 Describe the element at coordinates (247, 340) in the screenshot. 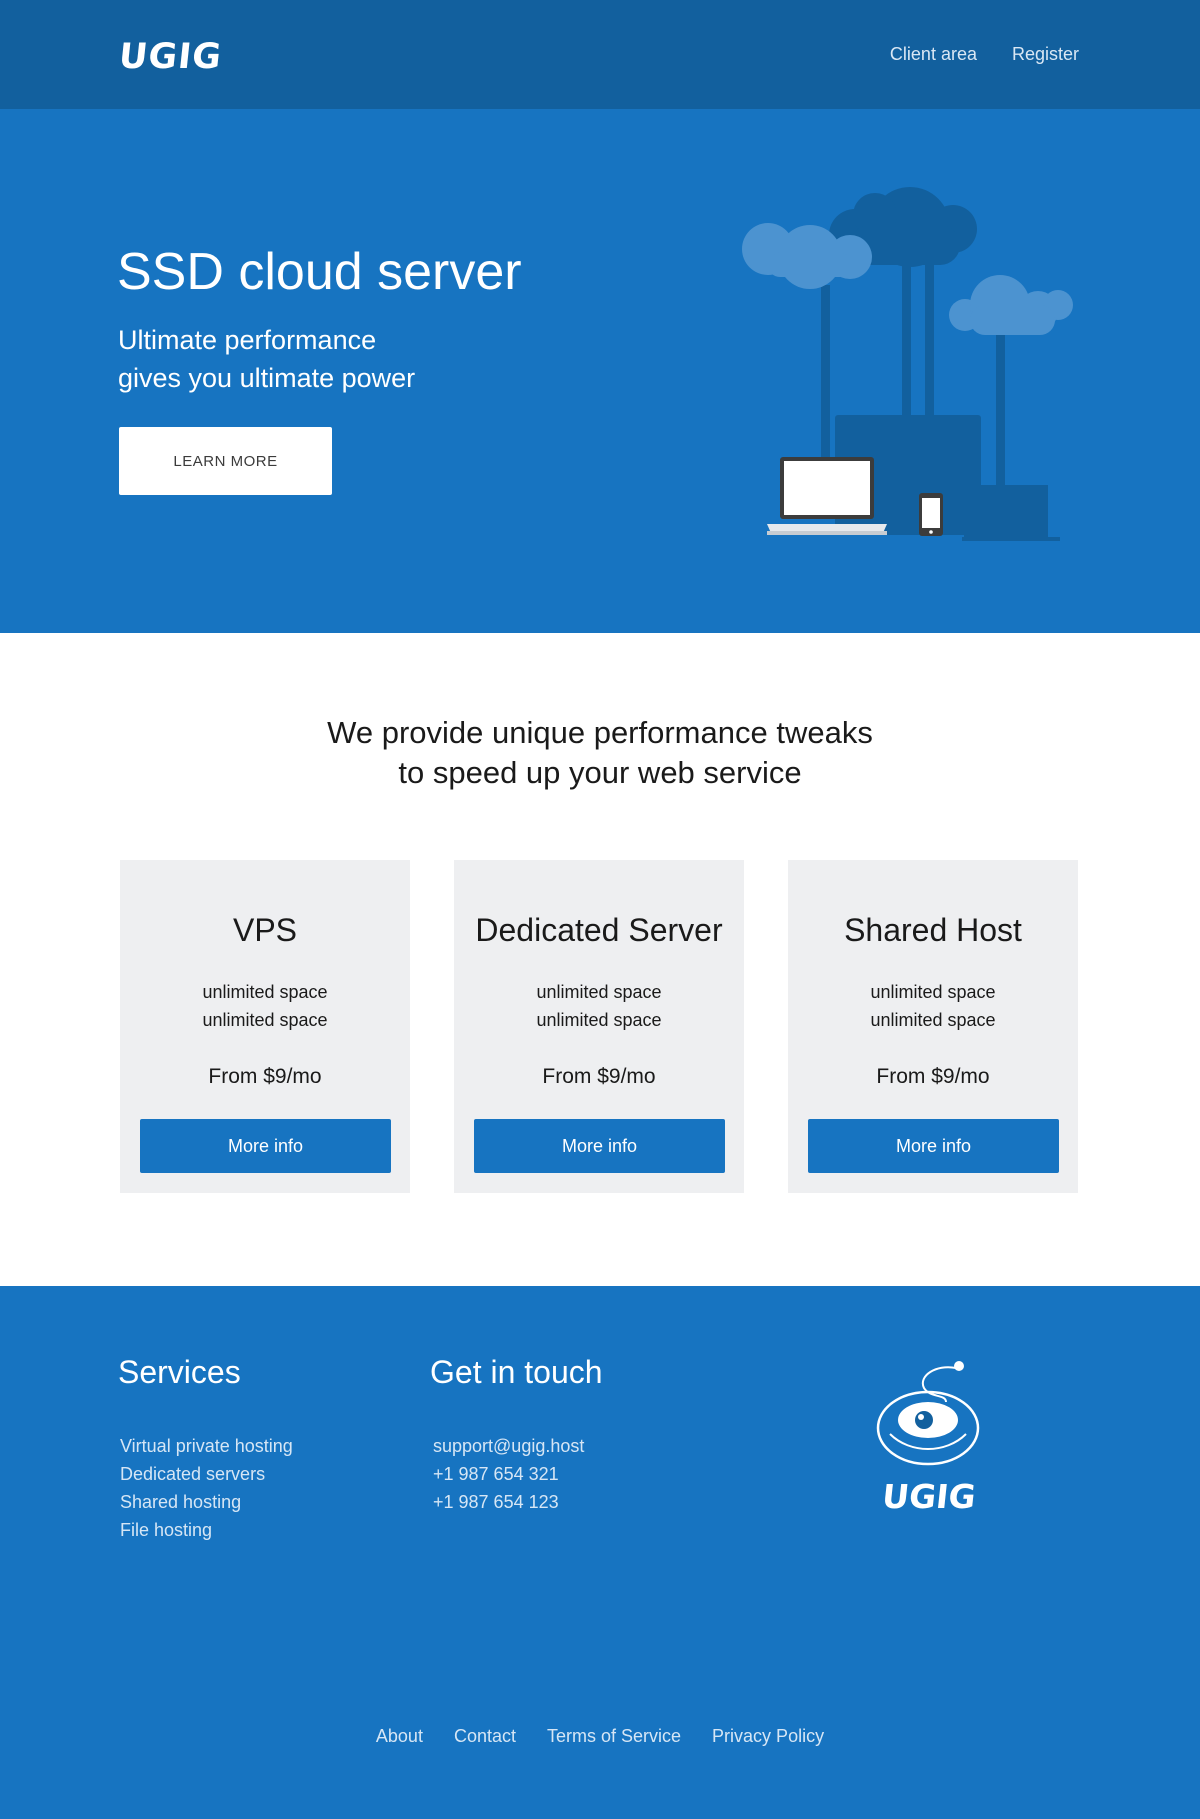

I see `hero-subtitle-line-1: Ultimate performance` at that location.